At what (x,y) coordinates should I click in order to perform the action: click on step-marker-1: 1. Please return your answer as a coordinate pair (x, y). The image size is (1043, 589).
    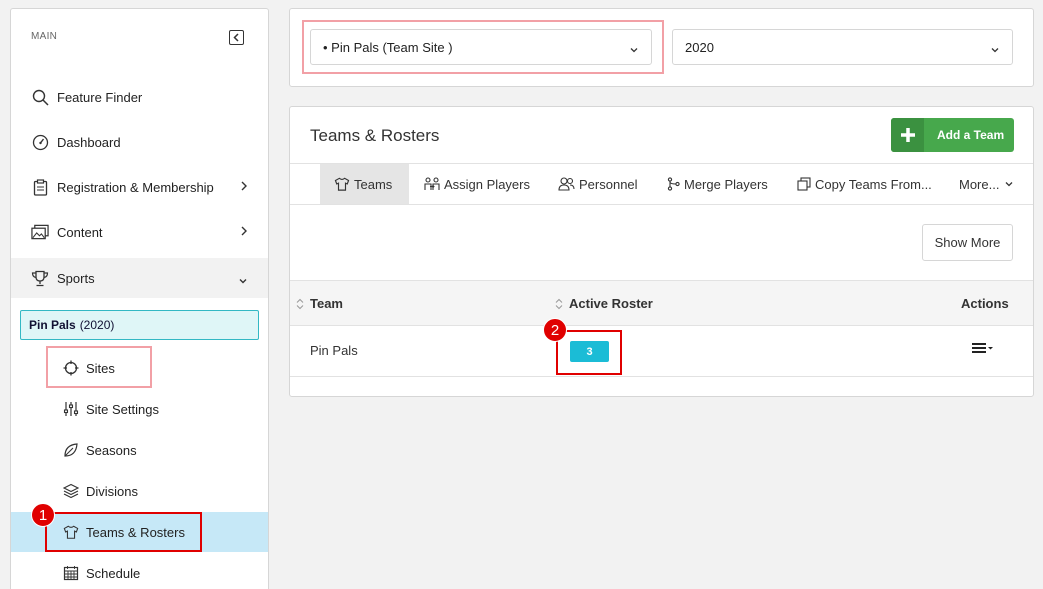
    Looking at the image, I should click on (43, 515).